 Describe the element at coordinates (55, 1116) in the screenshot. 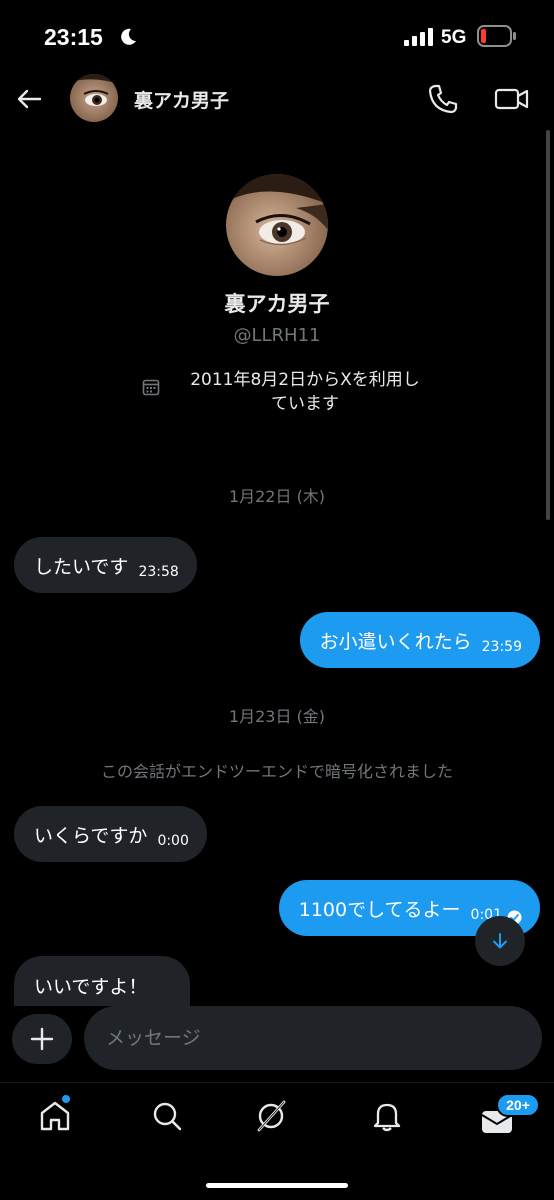

I see `home-icon` at that location.